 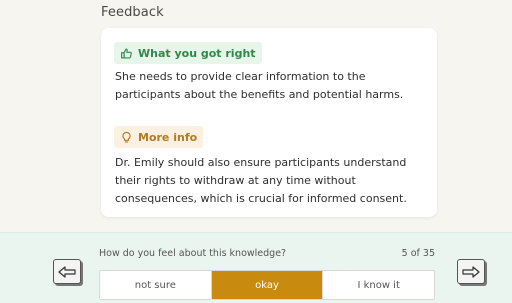 I want to click on confidence-options: not sure okay I know it, so click(x=267, y=285).